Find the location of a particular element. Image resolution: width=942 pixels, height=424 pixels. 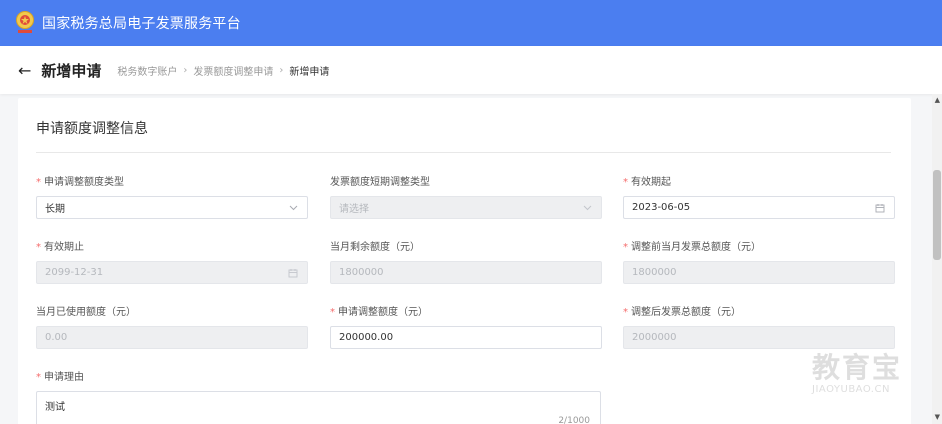

watermark-main: 教育宝 is located at coordinates (857, 367).